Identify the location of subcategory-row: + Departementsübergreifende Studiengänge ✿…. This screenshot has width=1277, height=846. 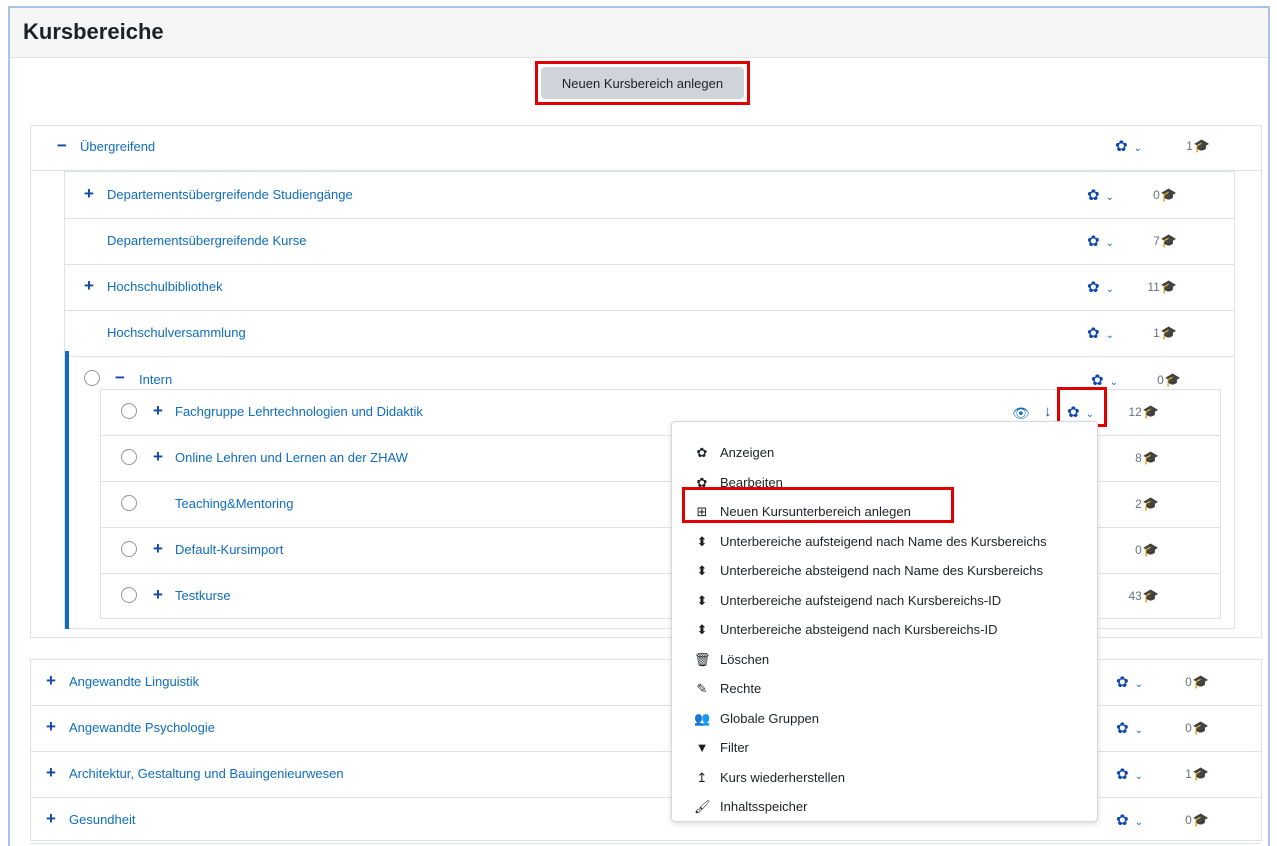
(649, 196).